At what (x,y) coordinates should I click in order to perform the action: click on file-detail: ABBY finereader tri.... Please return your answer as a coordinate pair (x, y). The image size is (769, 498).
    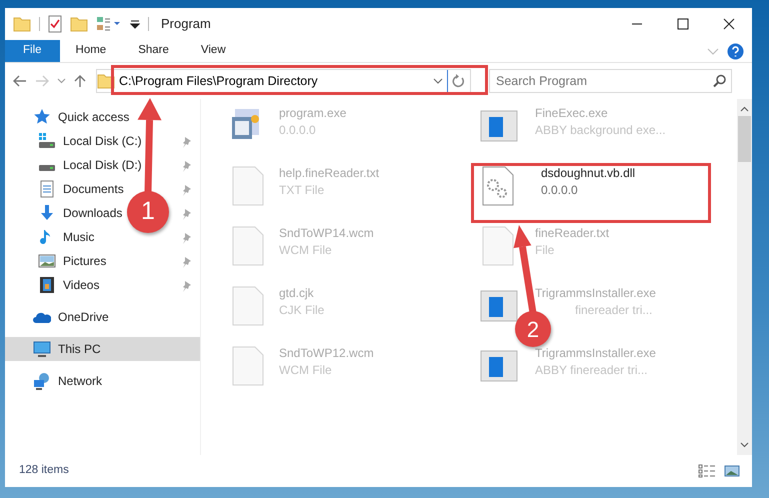
    Looking at the image, I should click on (591, 370).